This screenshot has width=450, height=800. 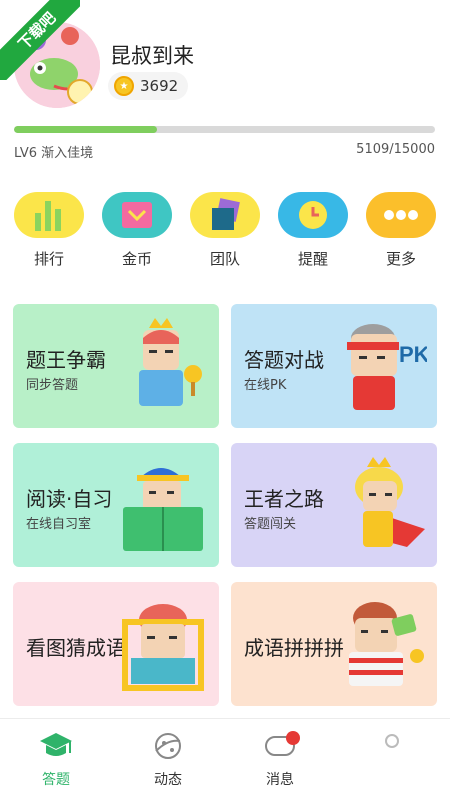 I want to click on card-subtitle: 在线自习室, so click(x=59, y=524).